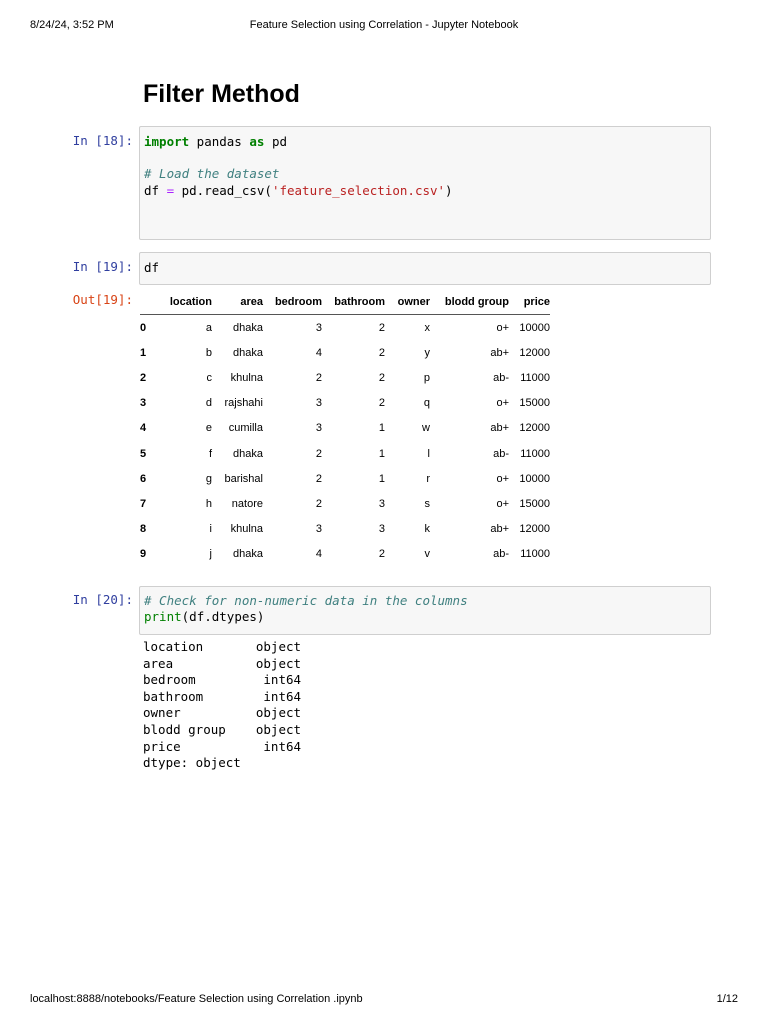 This screenshot has width=768, height=1024. I want to click on column-header: price, so click(536, 302).